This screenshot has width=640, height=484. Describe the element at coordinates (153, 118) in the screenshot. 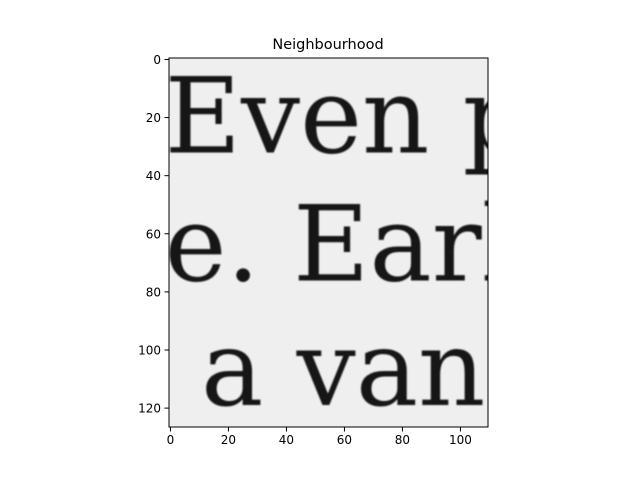

I see `y-tick-label: 20` at that location.